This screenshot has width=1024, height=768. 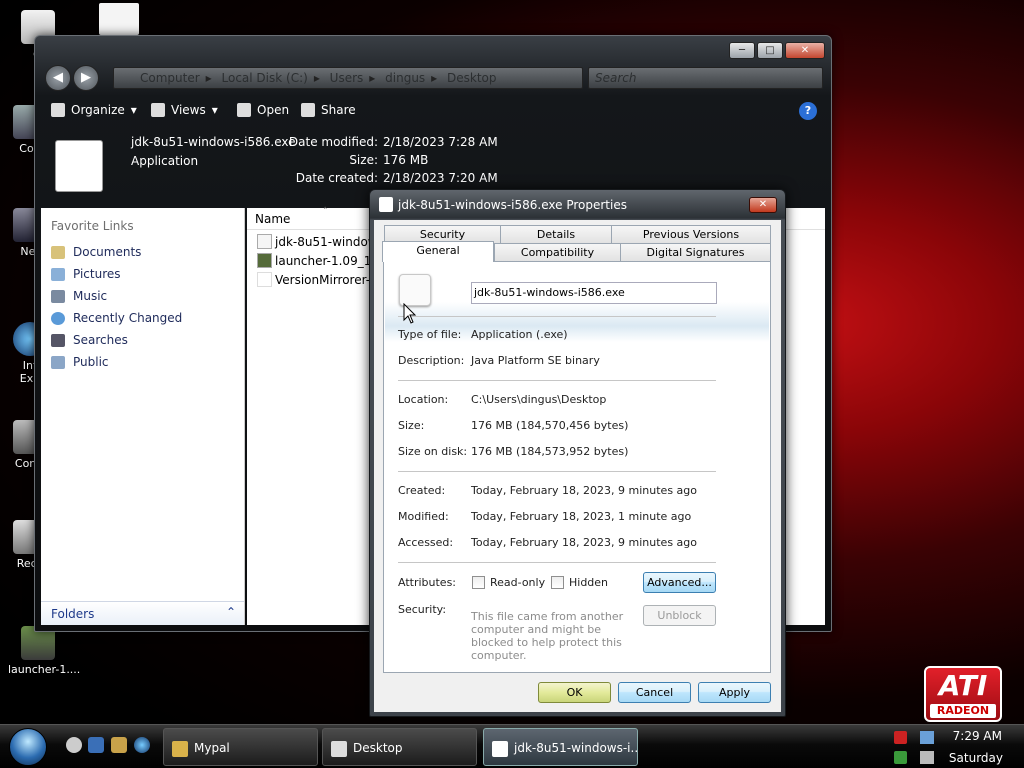 What do you see at coordinates (557, 582) in the screenshot?
I see `hidden-checkbox` at bounding box center [557, 582].